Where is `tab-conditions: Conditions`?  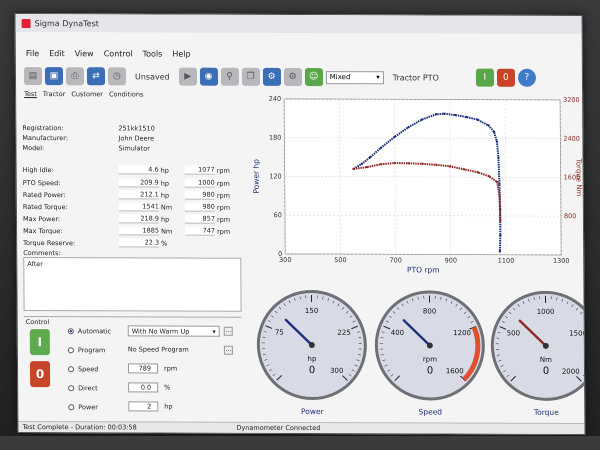 tab-conditions: Conditions is located at coordinates (126, 94).